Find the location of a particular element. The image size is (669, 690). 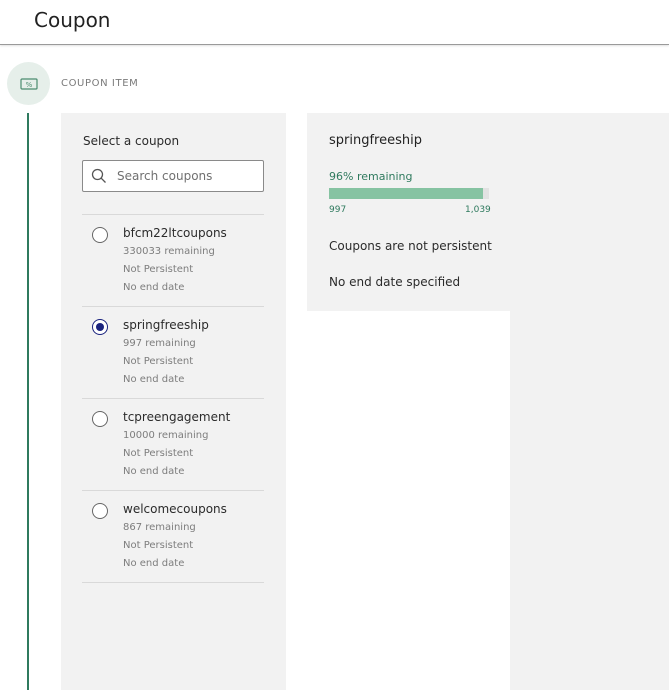

coupon-remaining: 867 remaining is located at coordinates (159, 527).